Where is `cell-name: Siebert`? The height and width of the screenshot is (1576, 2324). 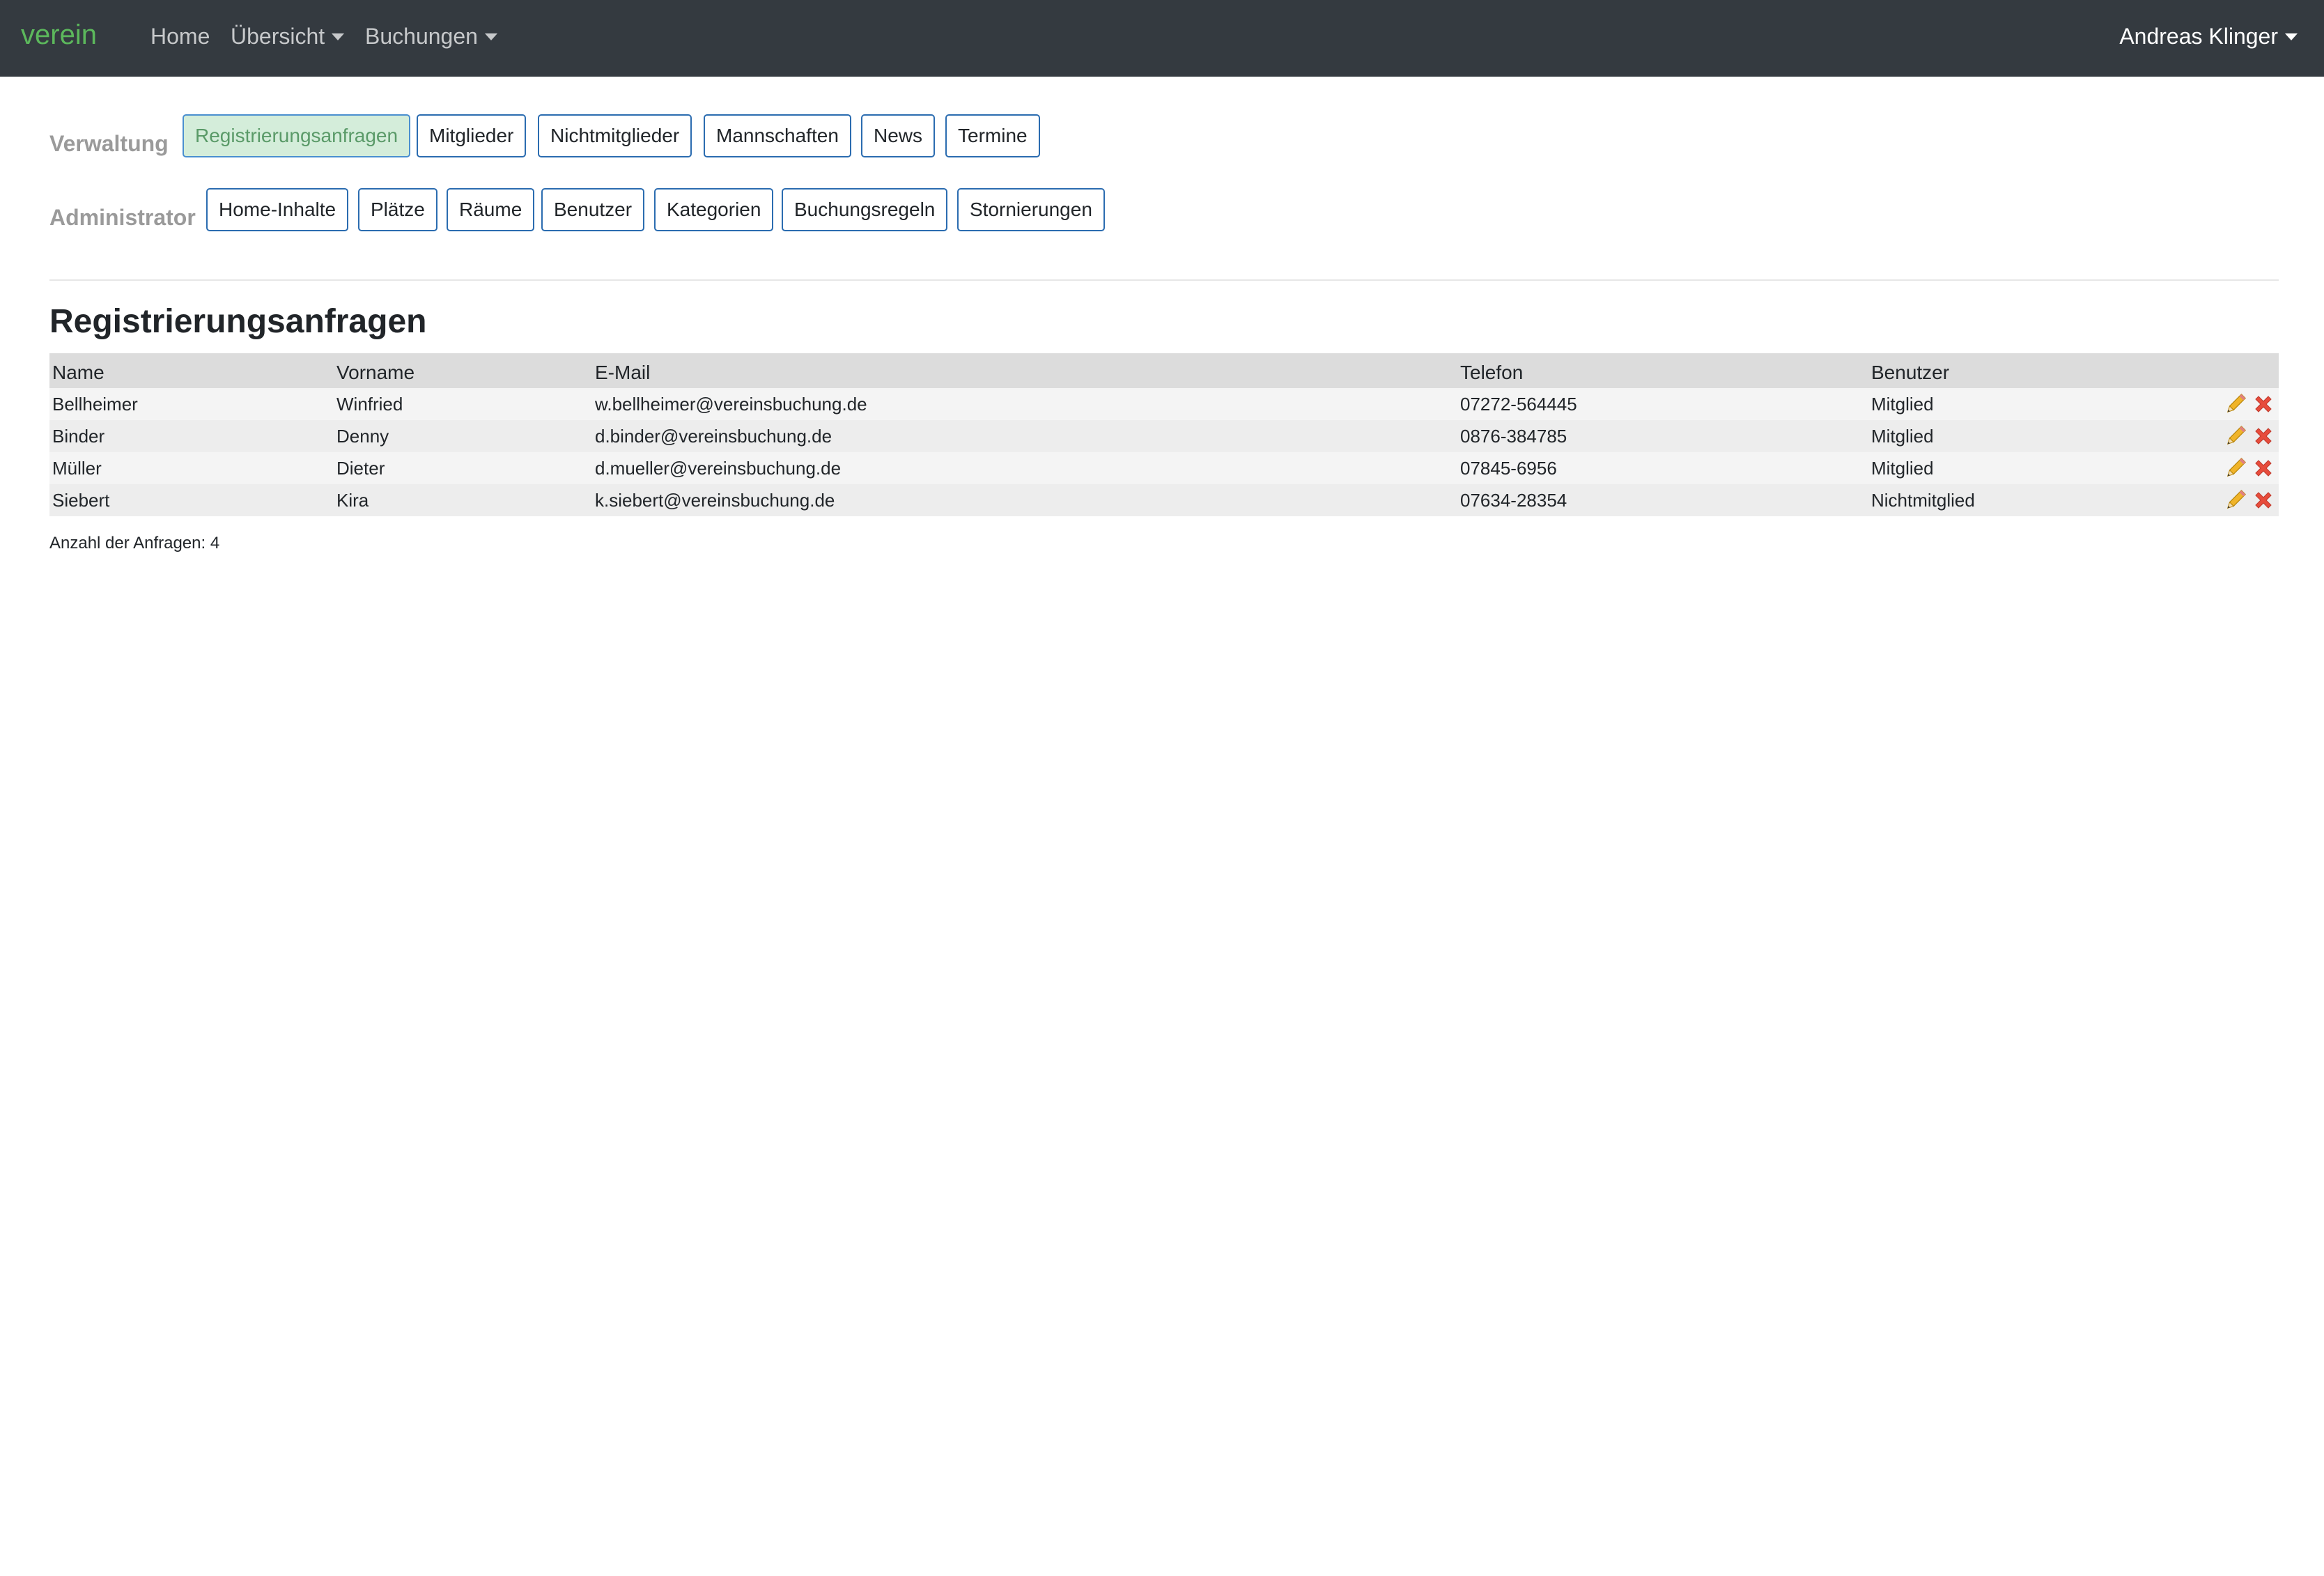 cell-name: Siebert is located at coordinates (81, 500).